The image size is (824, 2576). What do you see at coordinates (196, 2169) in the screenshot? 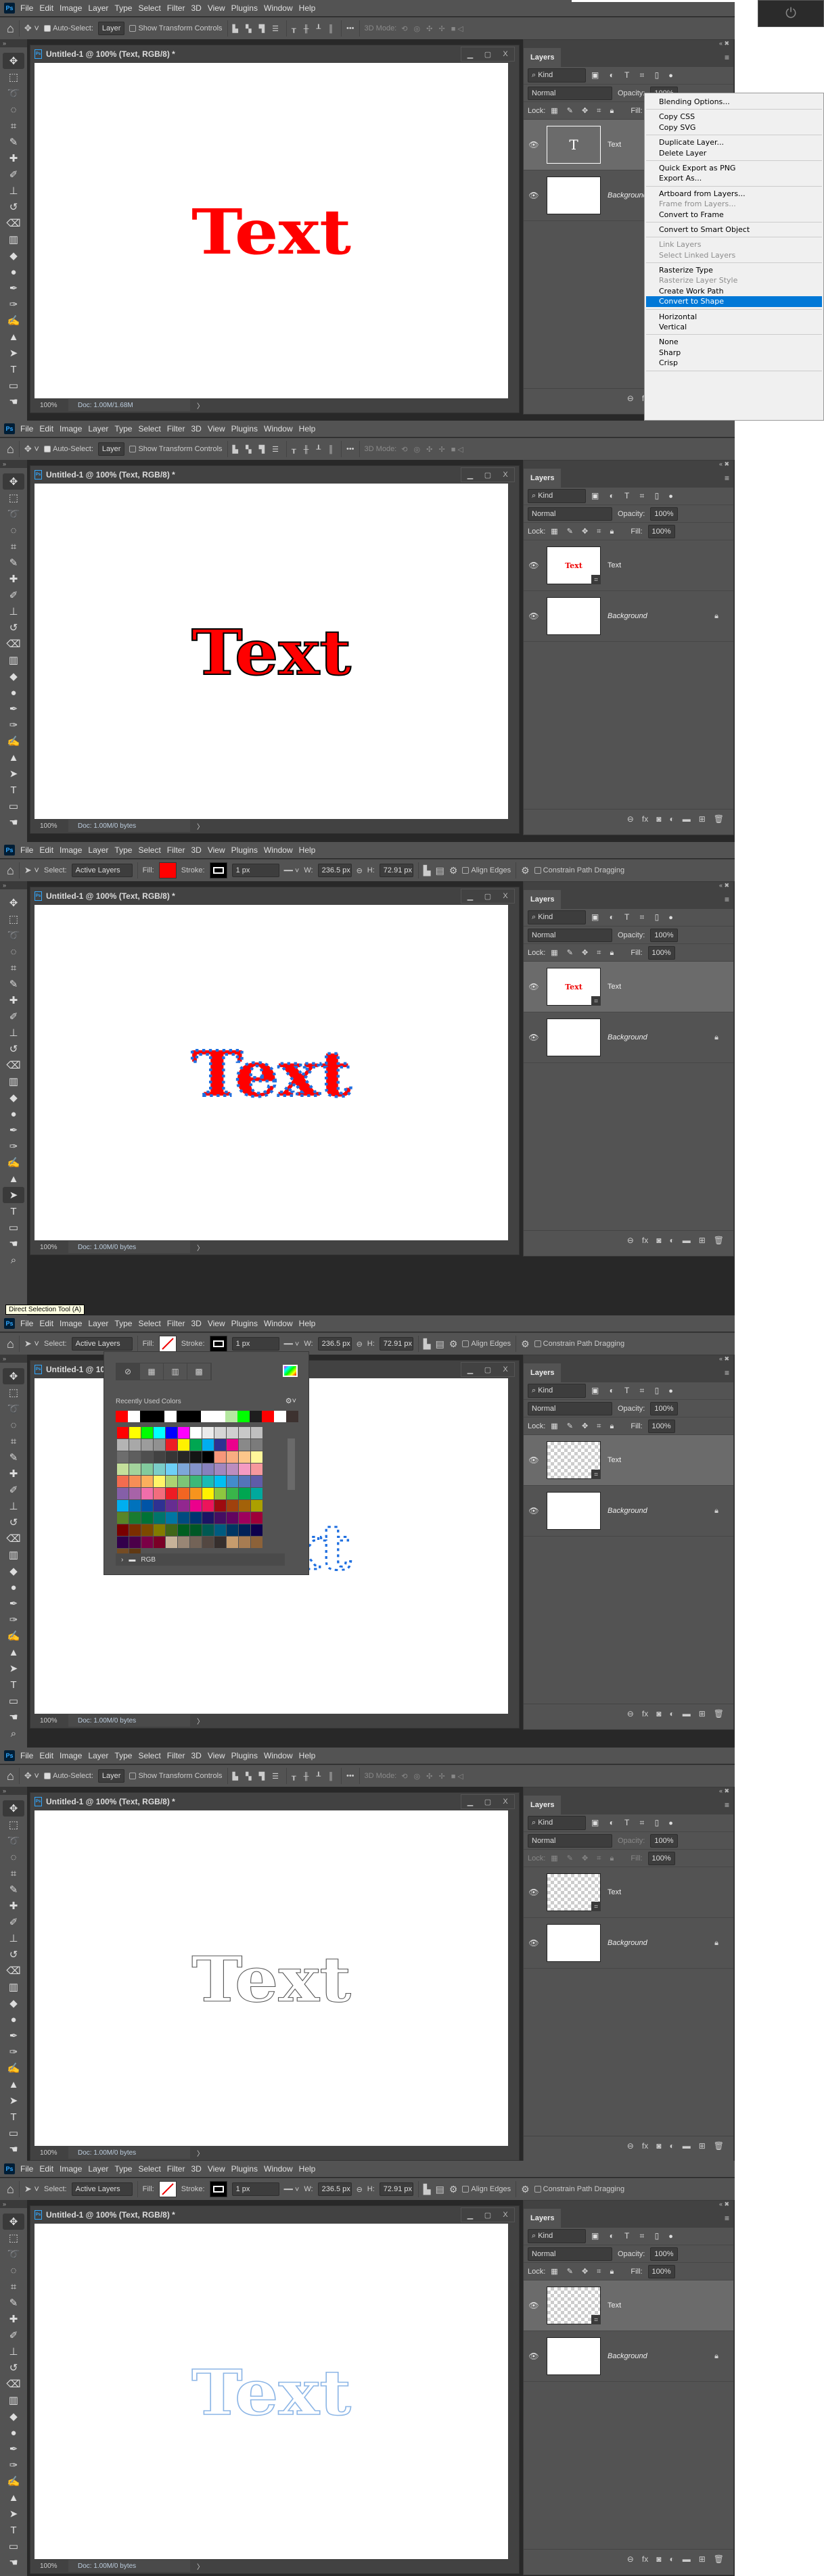
I see `menu-3d: 3D` at bounding box center [196, 2169].